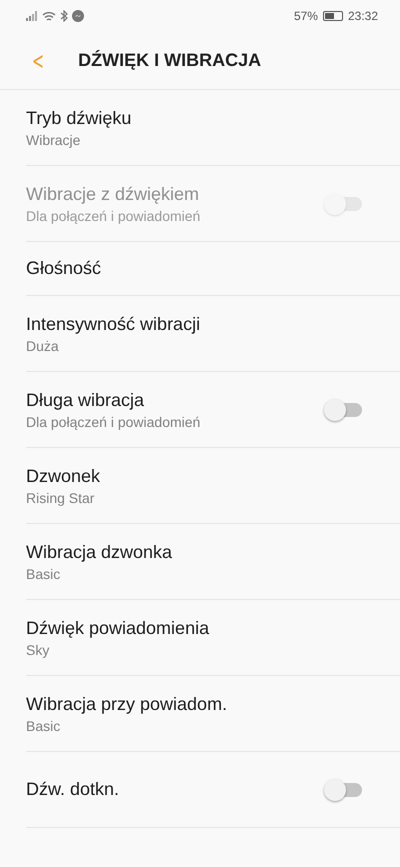 The width and height of the screenshot is (400, 867). I want to click on settings-row: Wibracja przy powiadom. Basic, so click(213, 714).